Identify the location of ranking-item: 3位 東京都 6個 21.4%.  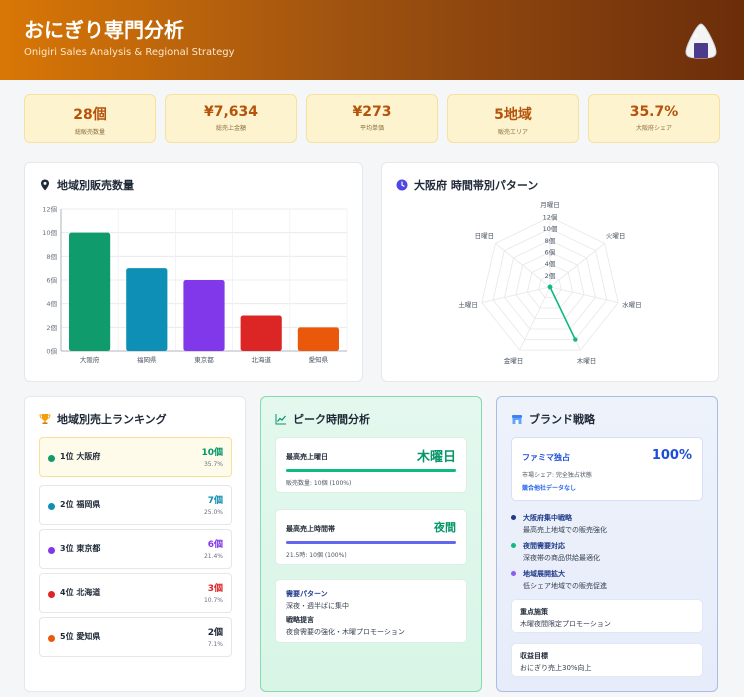
(135, 549).